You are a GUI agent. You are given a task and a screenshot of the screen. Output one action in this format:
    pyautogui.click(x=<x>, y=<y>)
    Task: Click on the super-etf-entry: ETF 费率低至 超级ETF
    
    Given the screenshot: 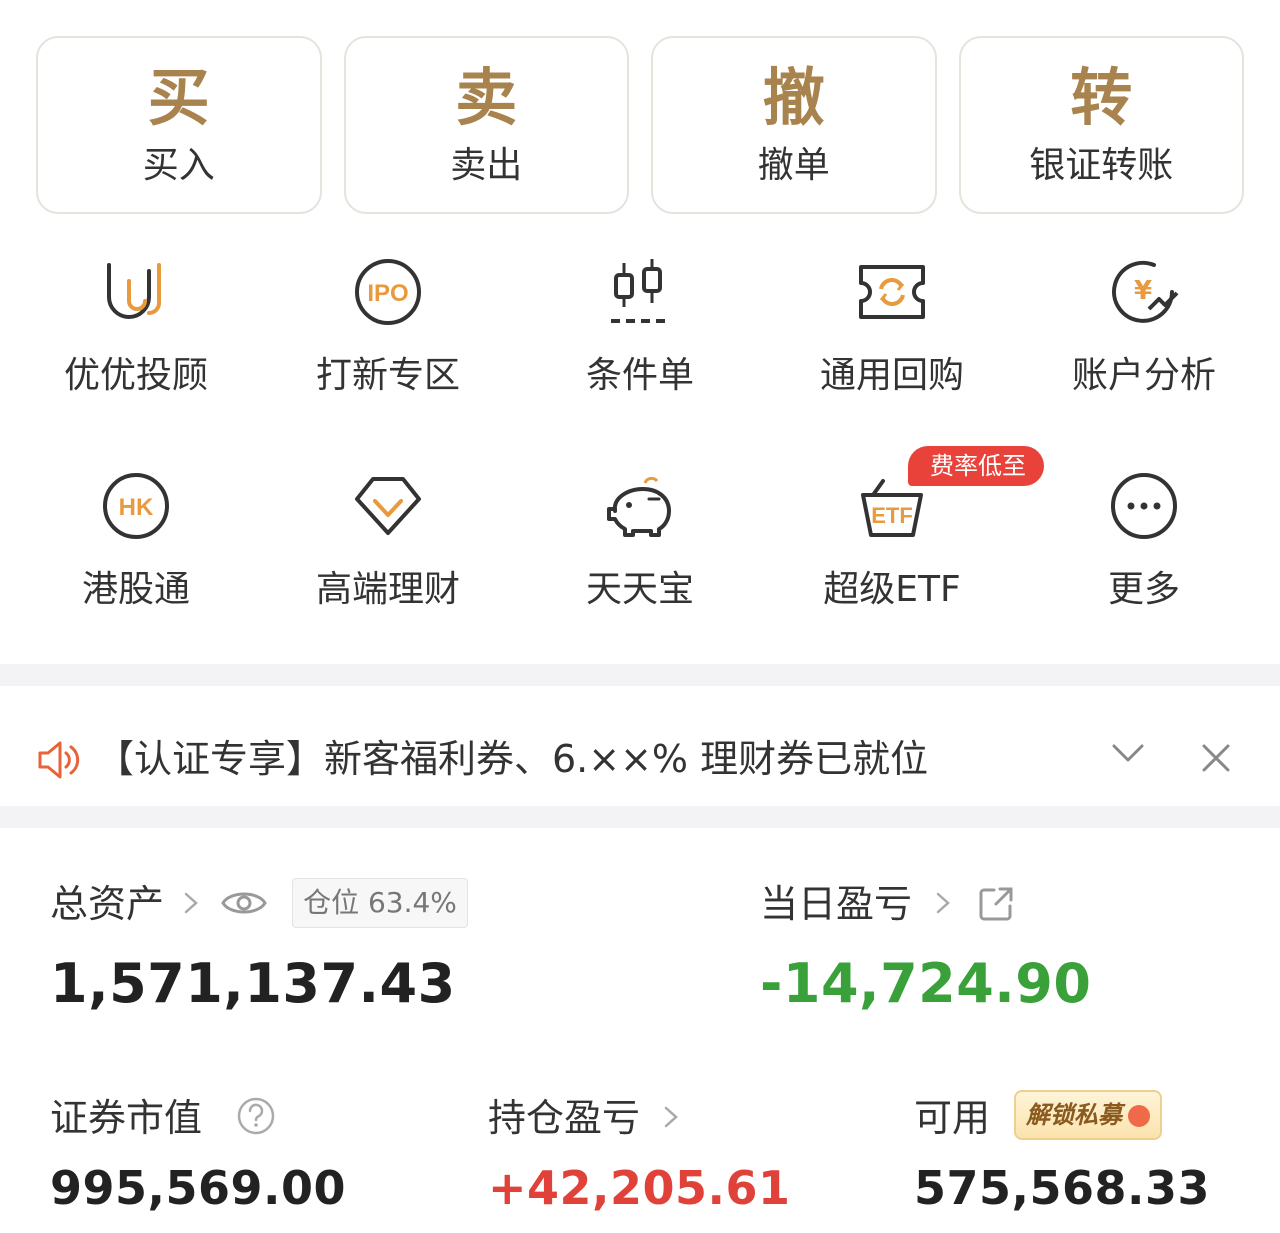 What is the action you would take?
    pyautogui.click(x=905, y=529)
    